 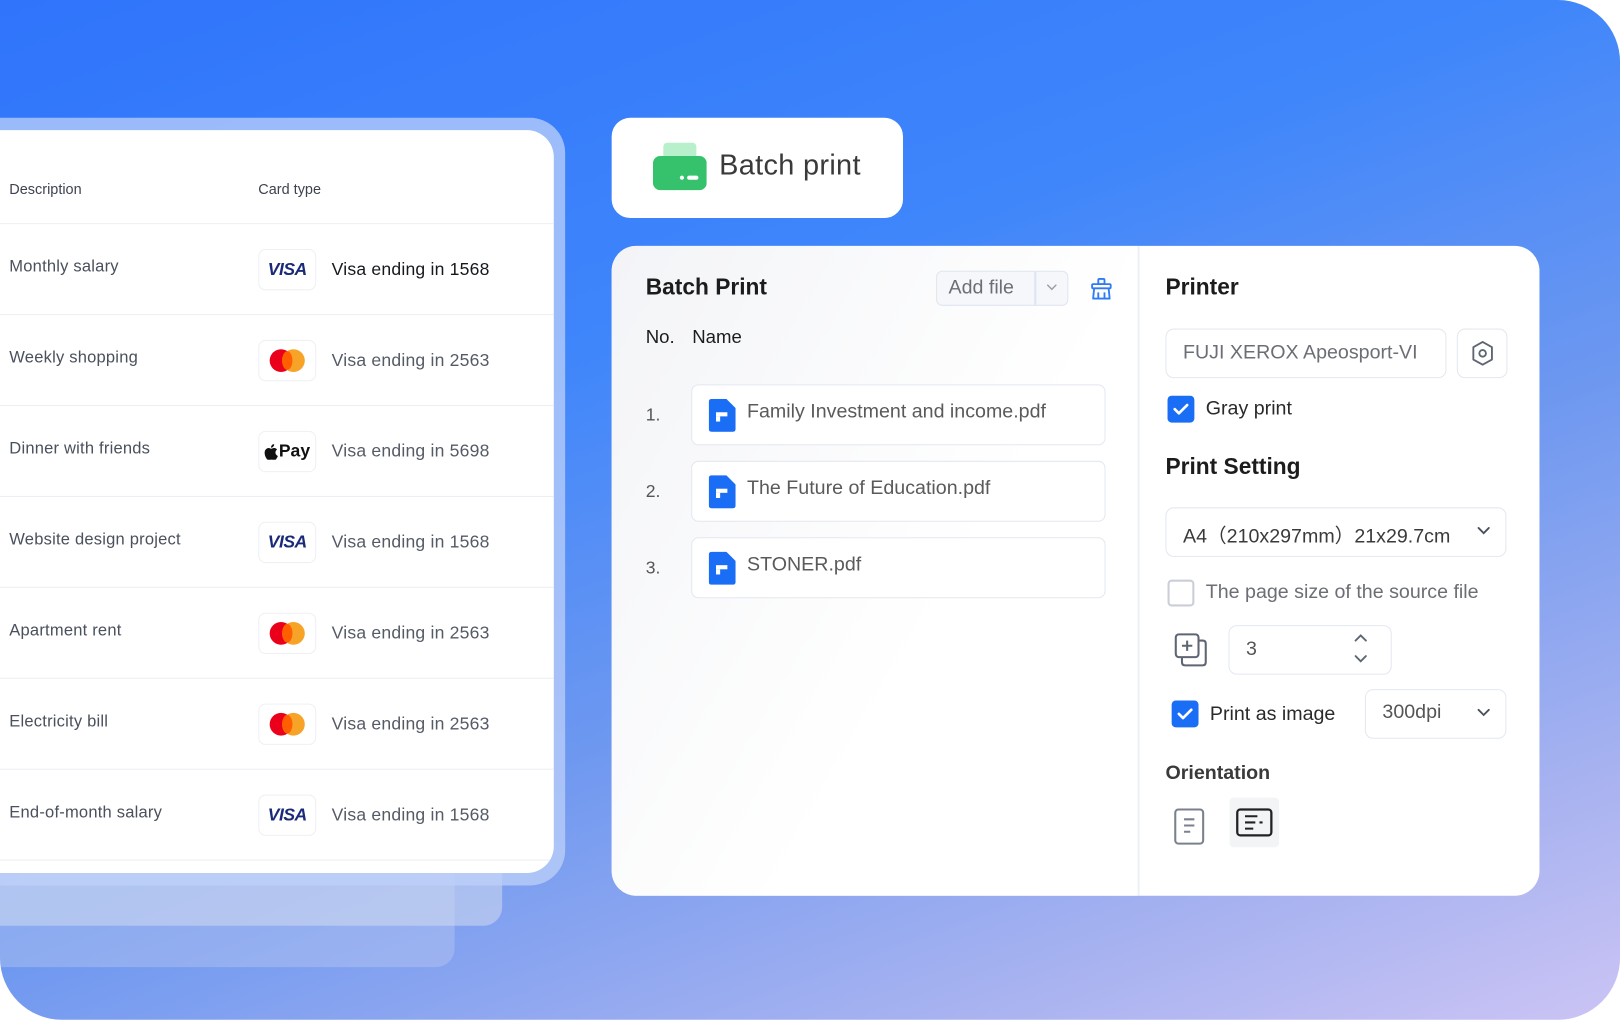 What do you see at coordinates (869, 488) in the screenshot?
I see `file-name: The Future of Education.pdf` at bounding box center [869, 488].